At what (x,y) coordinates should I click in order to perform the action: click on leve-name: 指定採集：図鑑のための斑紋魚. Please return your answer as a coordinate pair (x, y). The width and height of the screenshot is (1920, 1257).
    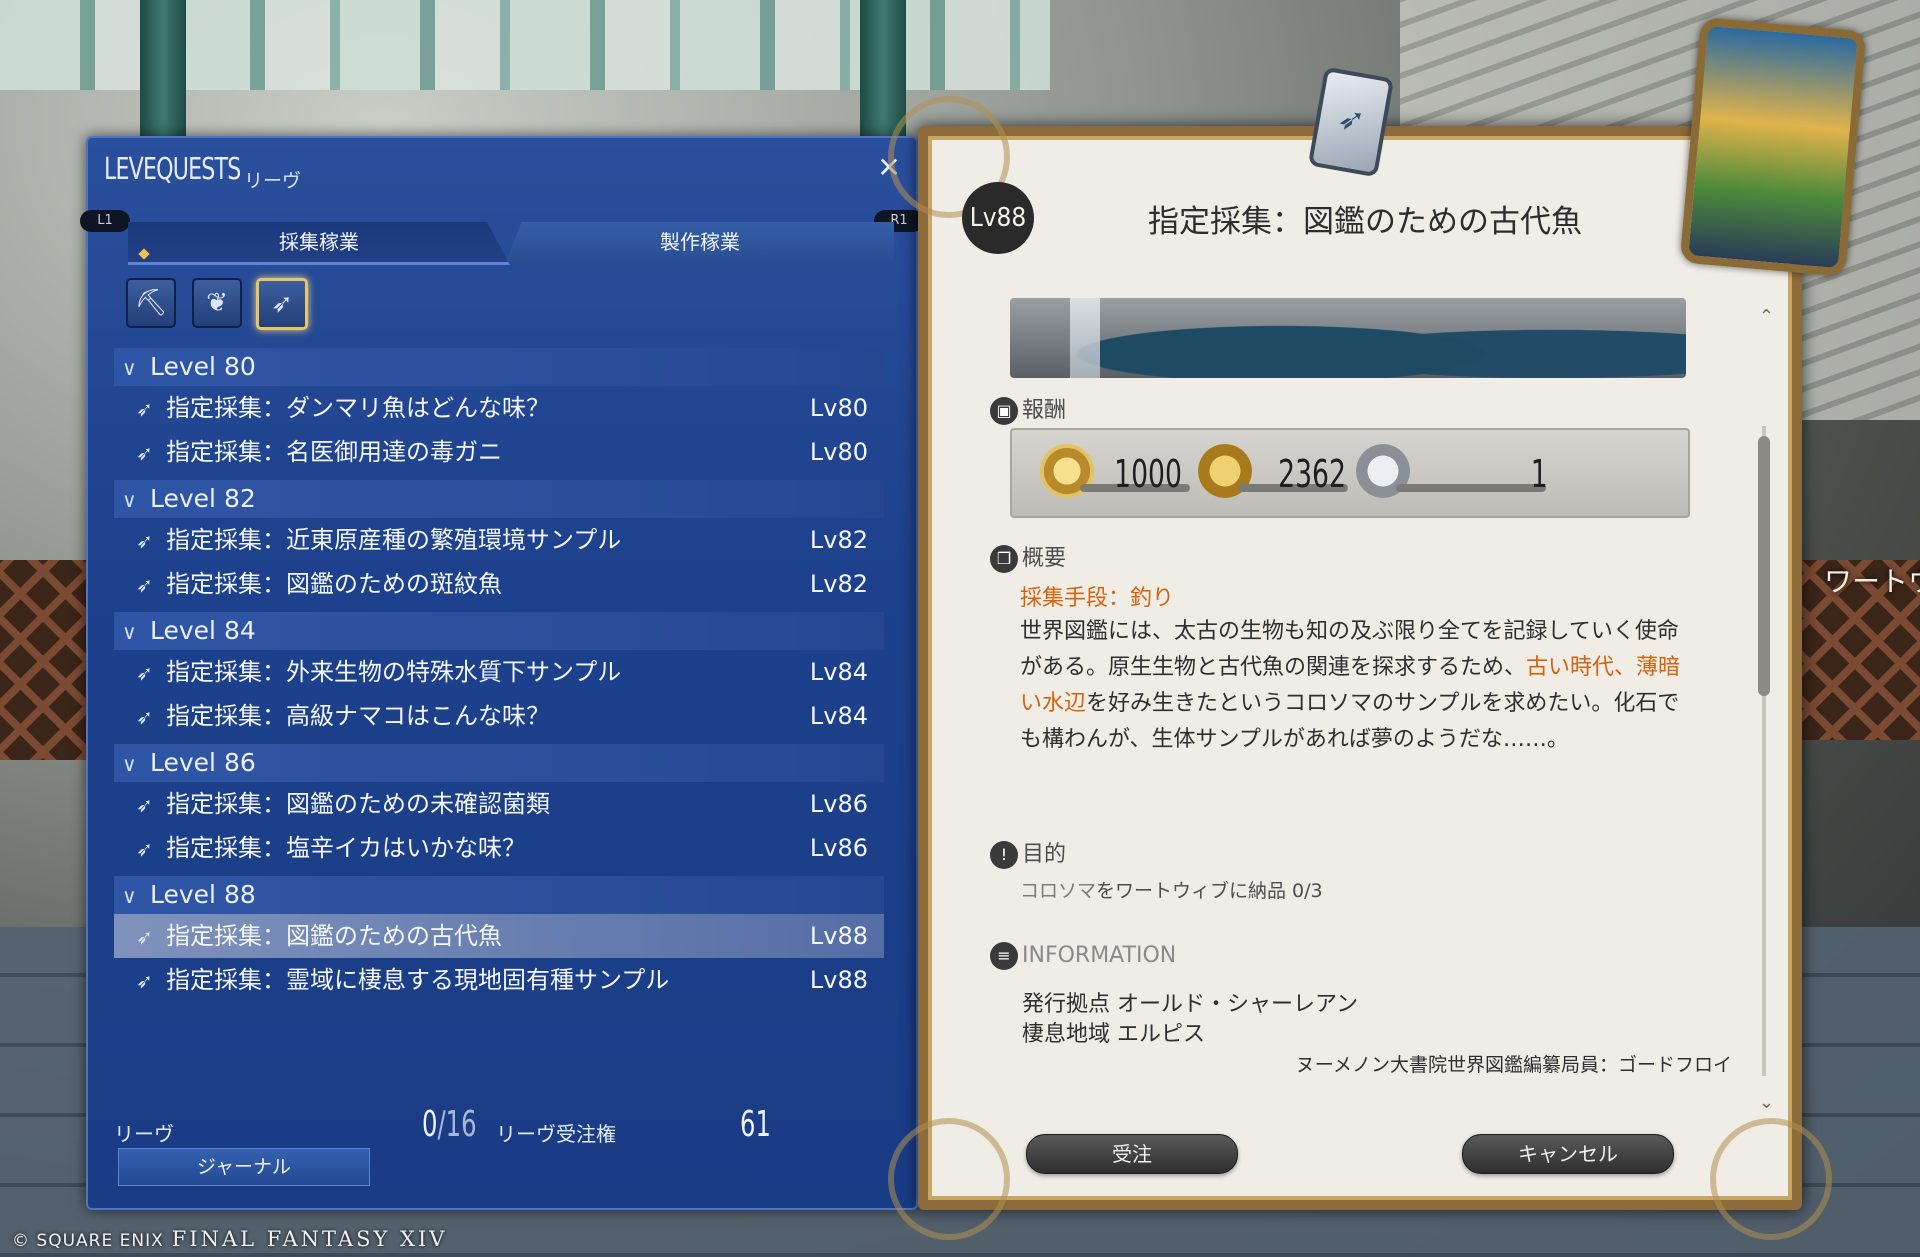
    Looking at the image, I should click on (334, 584).